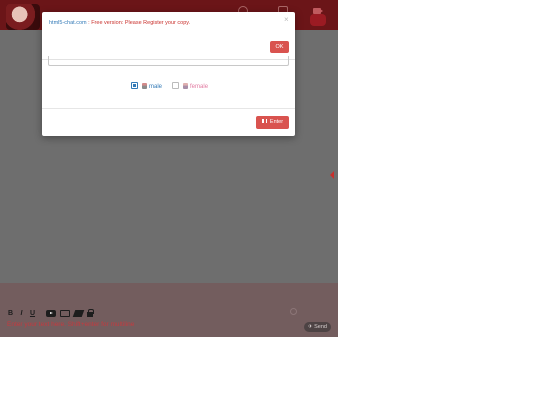 Image resolution: width=540 pixels, height=405 pixels. What do you see at coordinates (32, 313) in the screenshot?
I see `underline-icon: U` at bounding box center [32, 313].